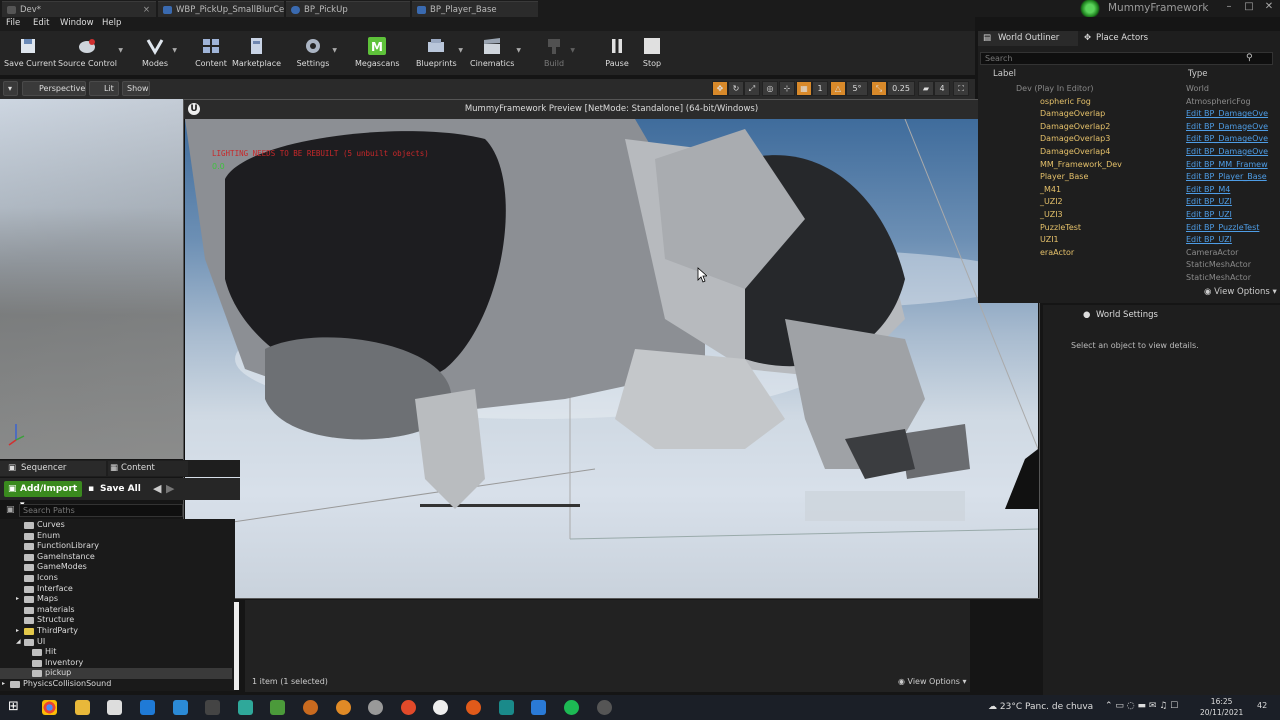  I want to click on windows-start-icon: ⊞, so click(15, 706).